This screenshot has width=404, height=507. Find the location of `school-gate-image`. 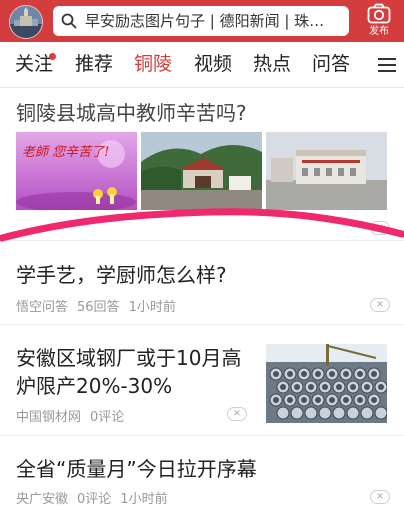

school-gate-image is located at coordinates (201, 171).